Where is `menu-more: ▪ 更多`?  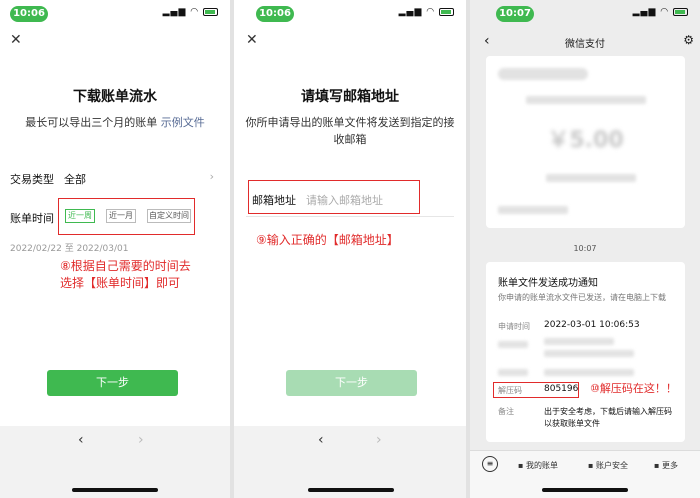 menu-more: ▪ 更多 is located at coordinates (666, 465).